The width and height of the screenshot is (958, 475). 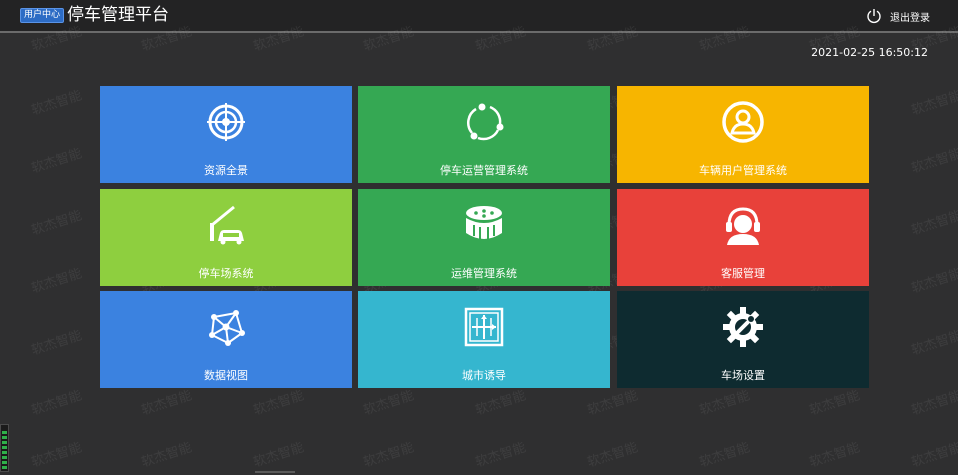 I want to click on gear-wrench-icon, so click(x=743, y=327).